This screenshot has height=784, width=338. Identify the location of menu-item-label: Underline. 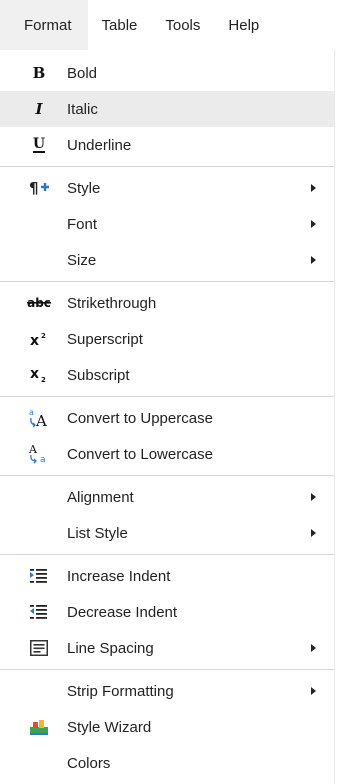
(99, 145).